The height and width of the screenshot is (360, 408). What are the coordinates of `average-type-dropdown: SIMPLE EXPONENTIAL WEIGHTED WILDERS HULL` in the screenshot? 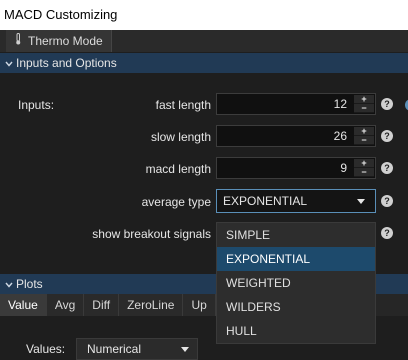 It's located at (296, 283).